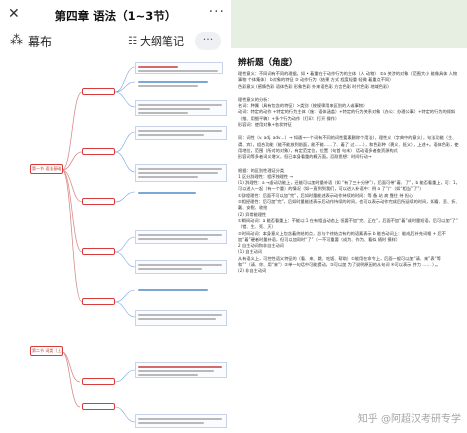 Image resolution: width=467 pixels, height=433 pixels. Describe the element at coordinates (132, 41) in the screenshot. I see `outline-icon: ☷` at that location.